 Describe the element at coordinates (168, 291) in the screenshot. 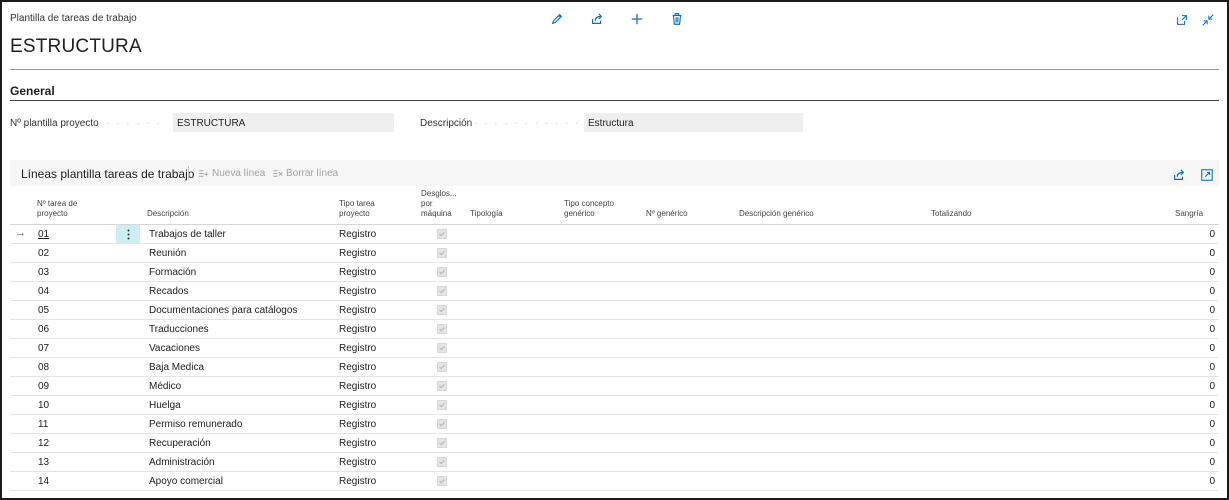

I see `description-cell: Recados` at that location.